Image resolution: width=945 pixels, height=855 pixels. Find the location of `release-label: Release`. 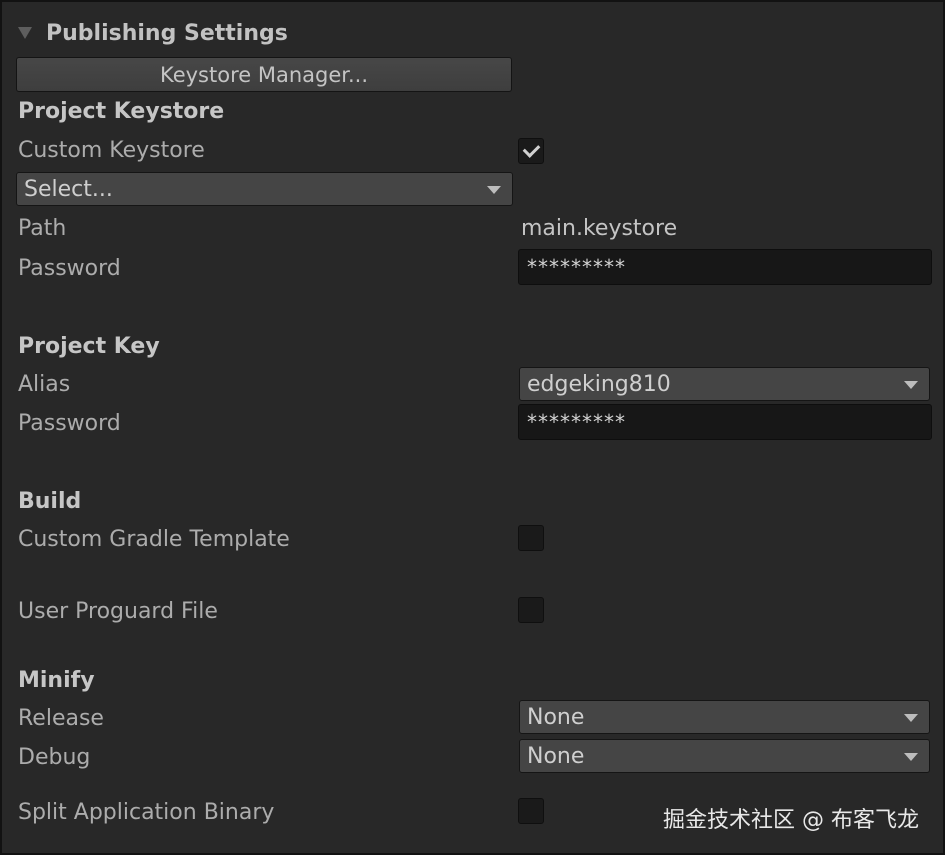

release-label: Release is located at coordinates (61, 718).